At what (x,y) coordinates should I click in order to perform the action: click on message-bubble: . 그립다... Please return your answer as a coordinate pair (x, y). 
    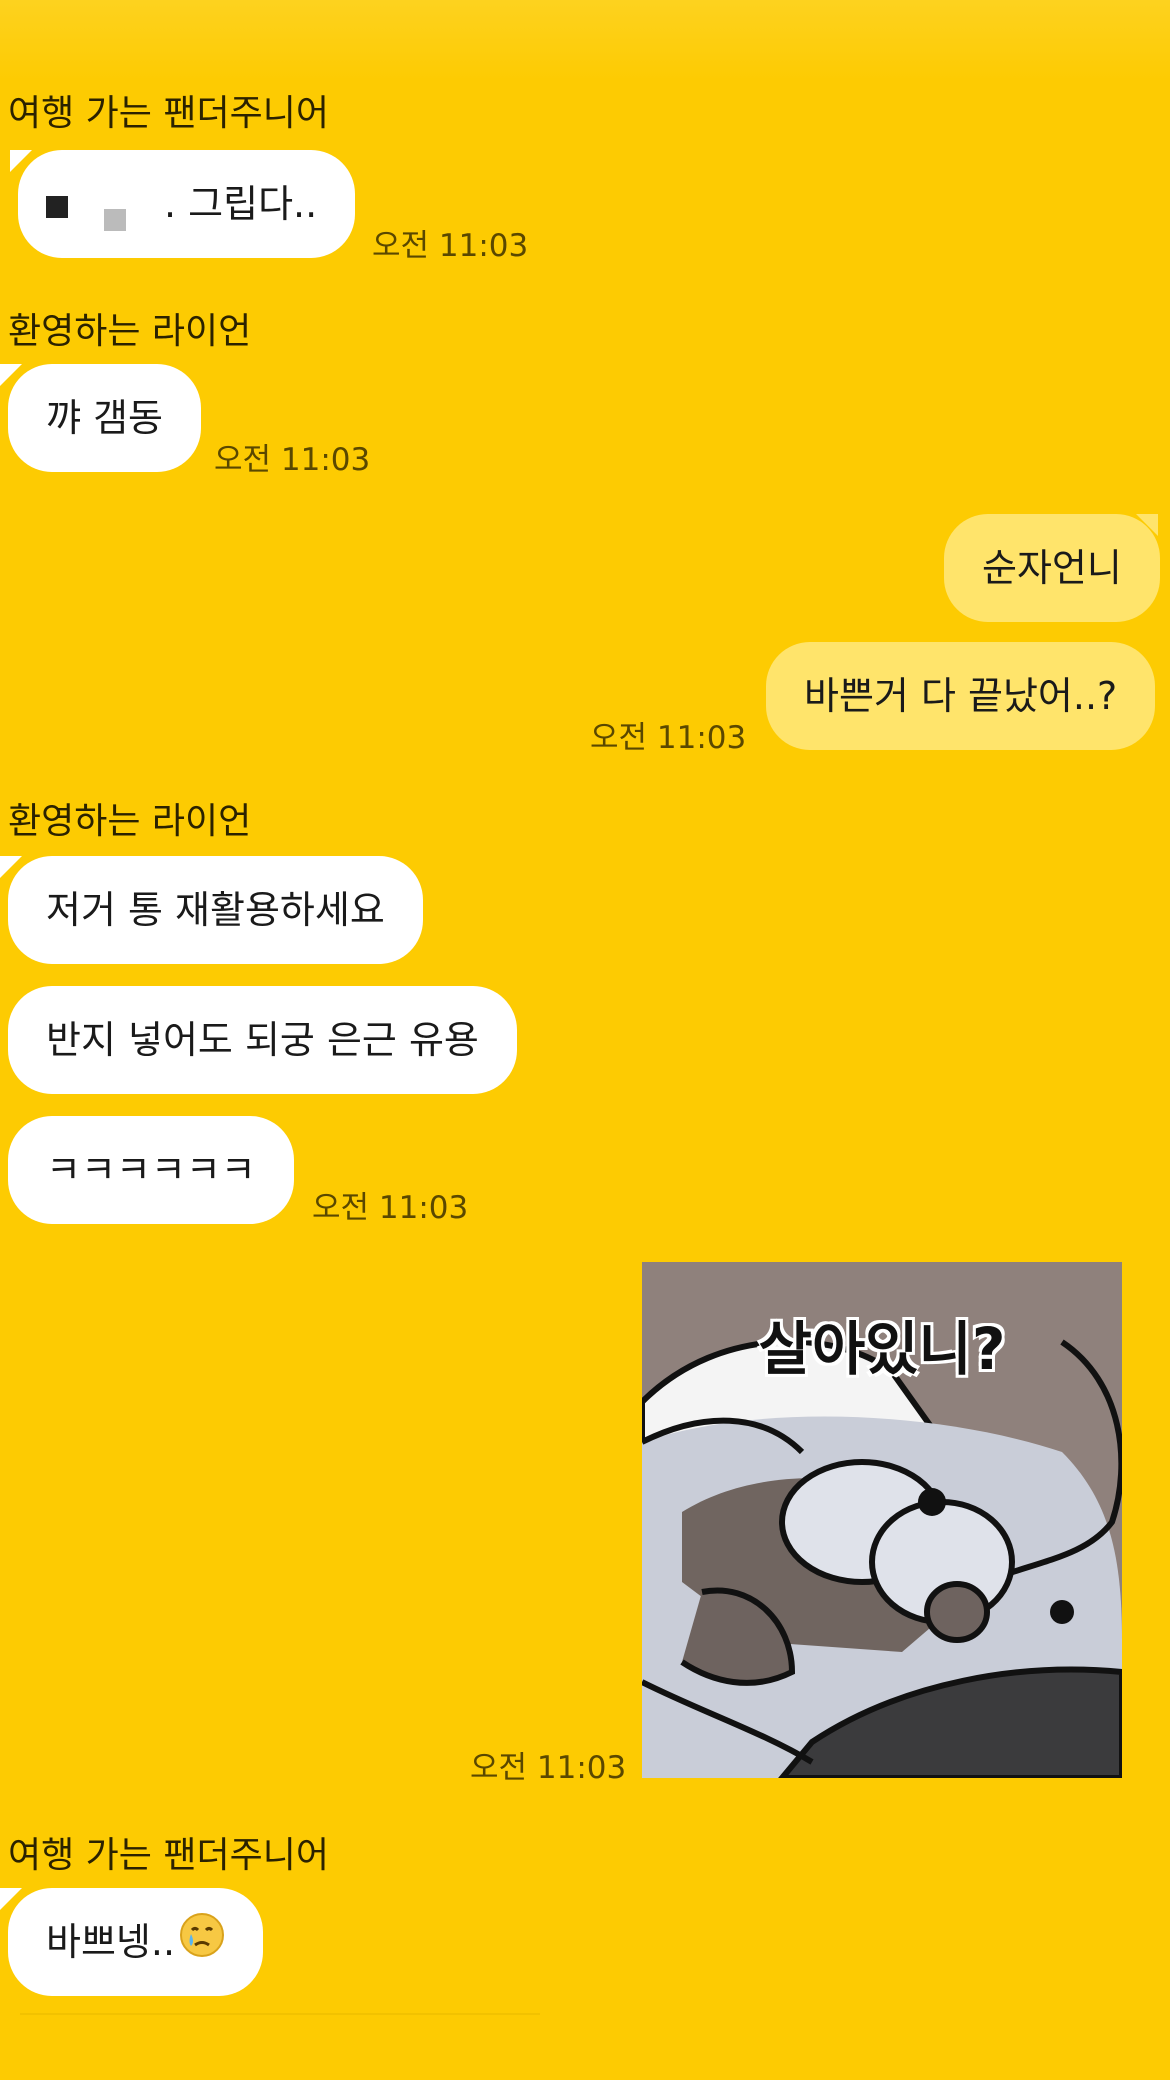
    Looking at the image, I should click on (187, 204).